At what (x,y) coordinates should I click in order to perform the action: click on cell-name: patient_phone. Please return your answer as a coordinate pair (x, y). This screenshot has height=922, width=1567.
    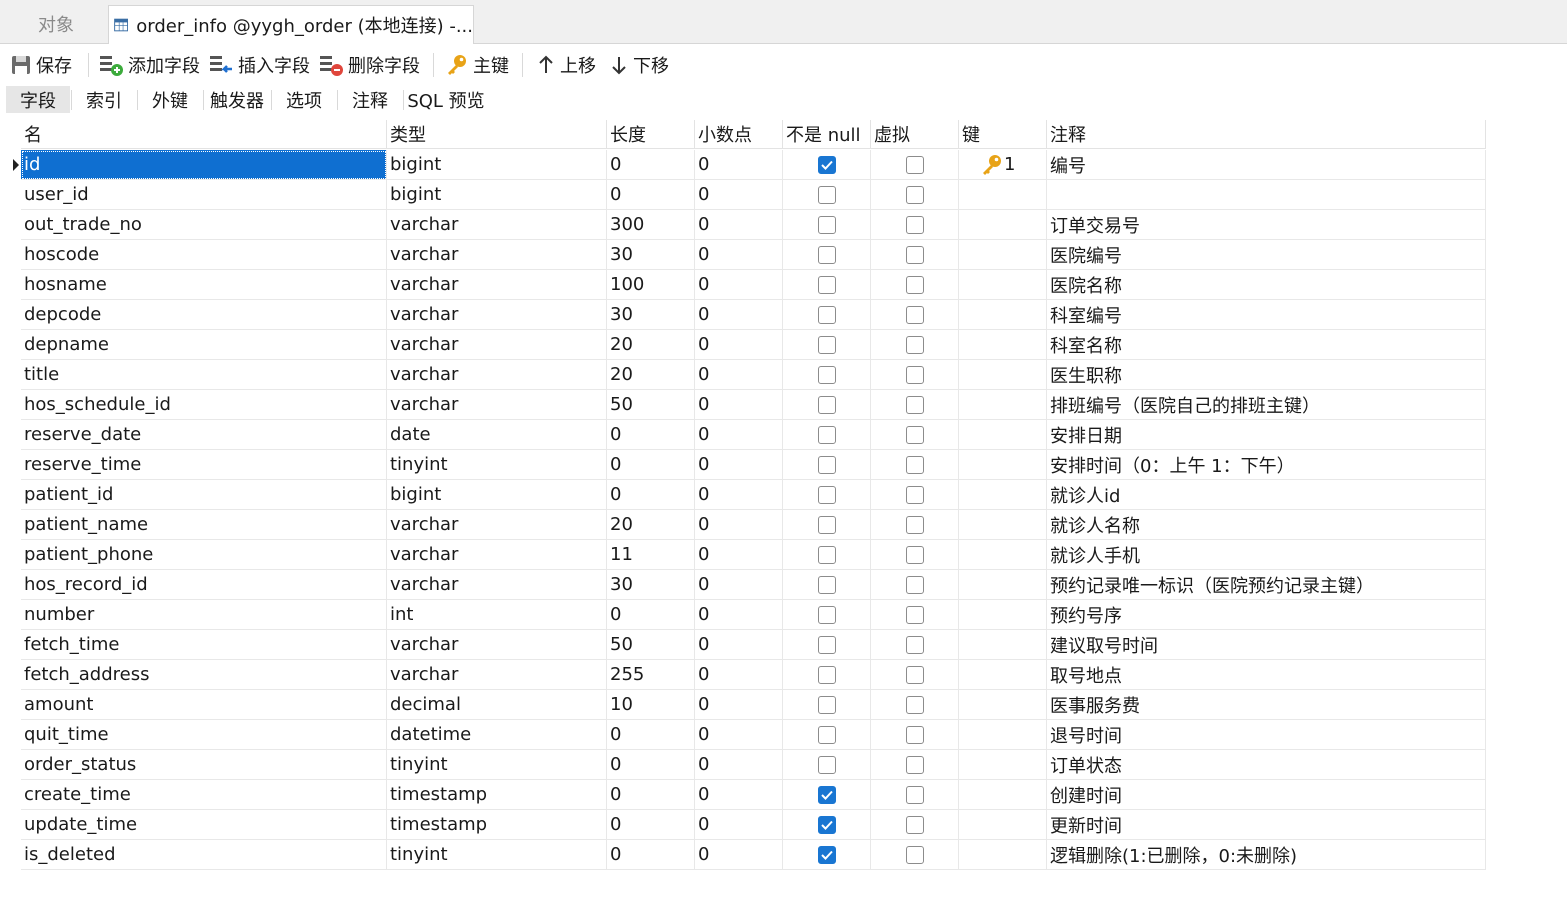
    Looking at the image, I should click on (204, 555).